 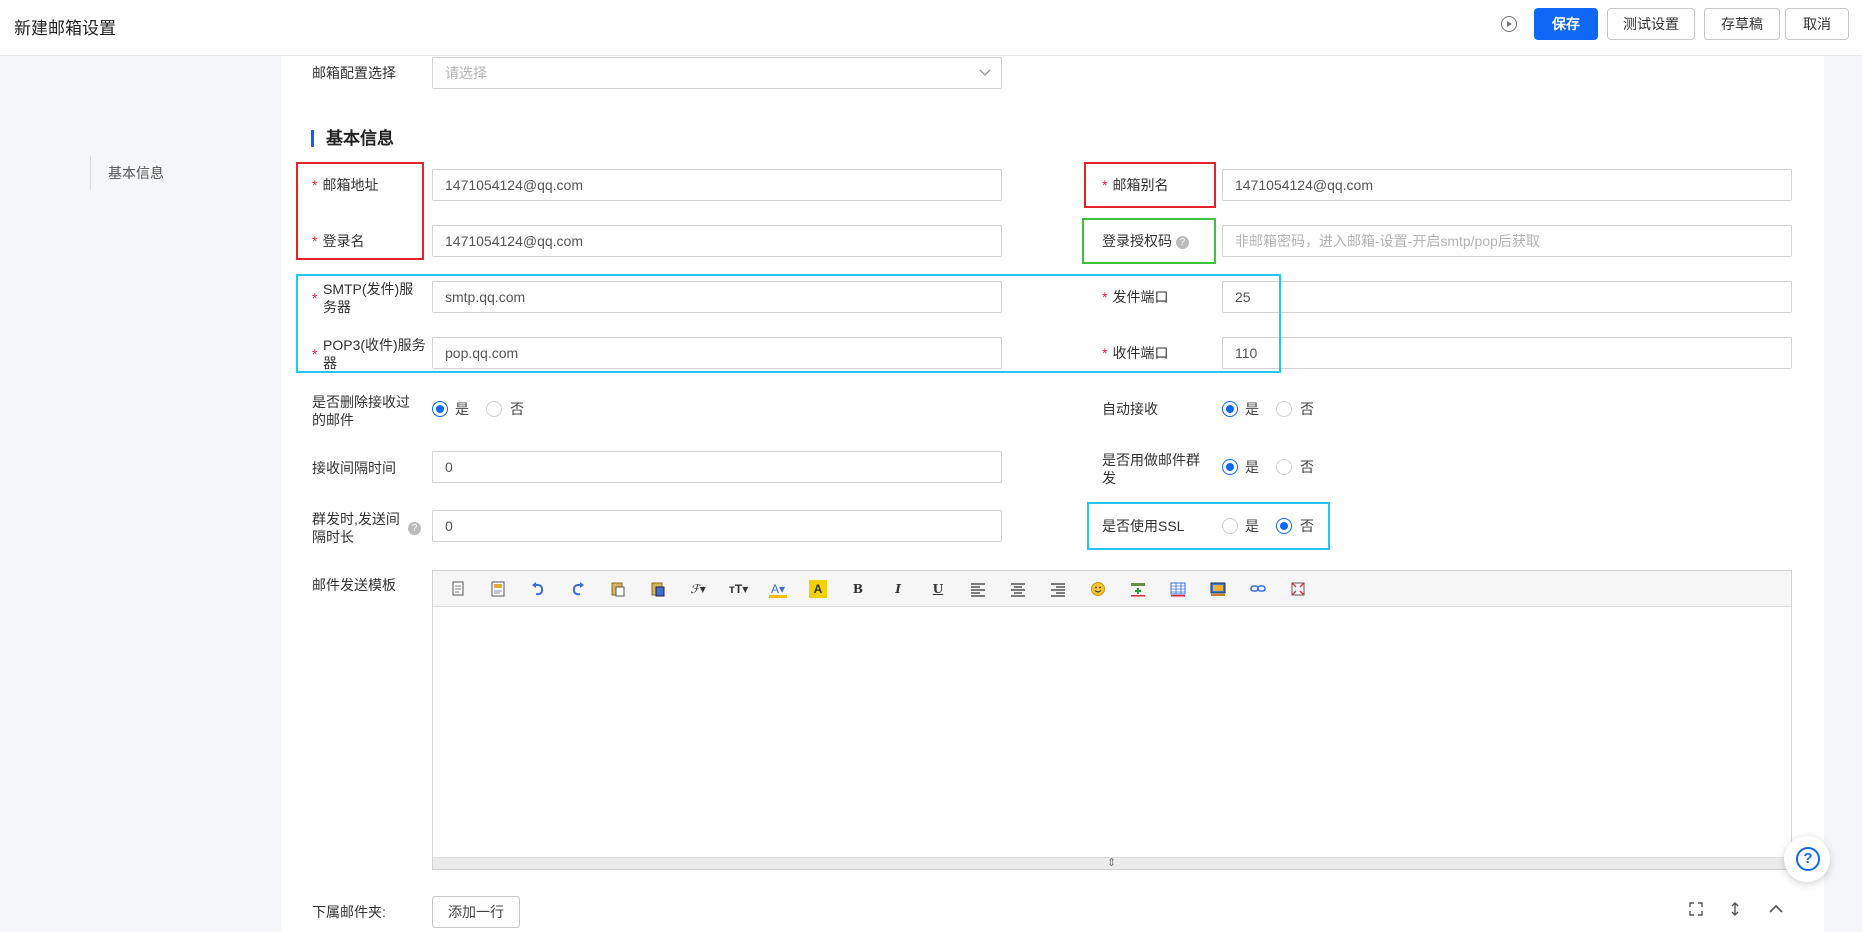 What do you see at coordinates (698, 589) in the screenshot?
I see `font-family-icon: ℱ▾` at bounding box center [698, 589].